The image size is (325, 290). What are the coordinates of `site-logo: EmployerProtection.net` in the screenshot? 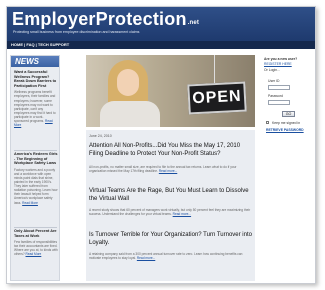 It's located at (105, 19).